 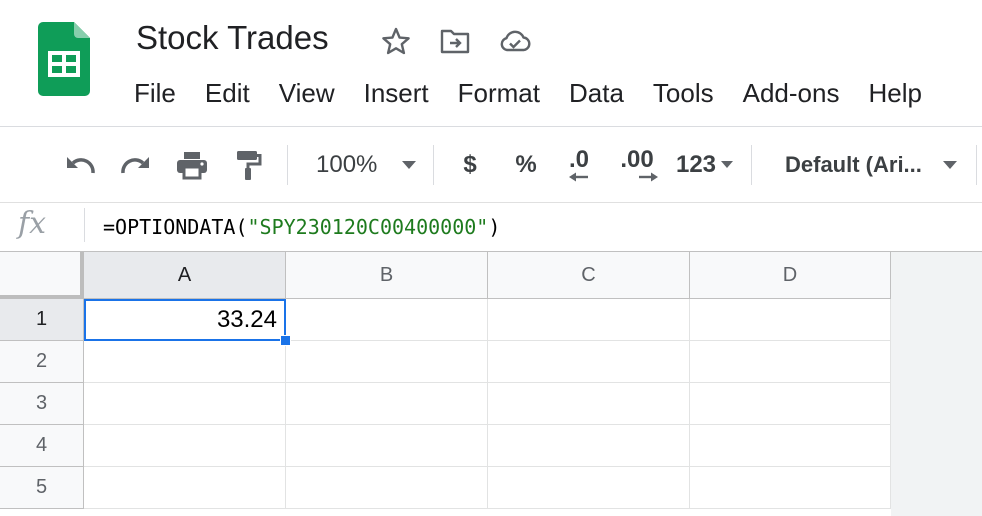 What do you see at coordinates (491, 202) in the screenshot?
I see `toolbar-divider` at bounding box center [491, 202].